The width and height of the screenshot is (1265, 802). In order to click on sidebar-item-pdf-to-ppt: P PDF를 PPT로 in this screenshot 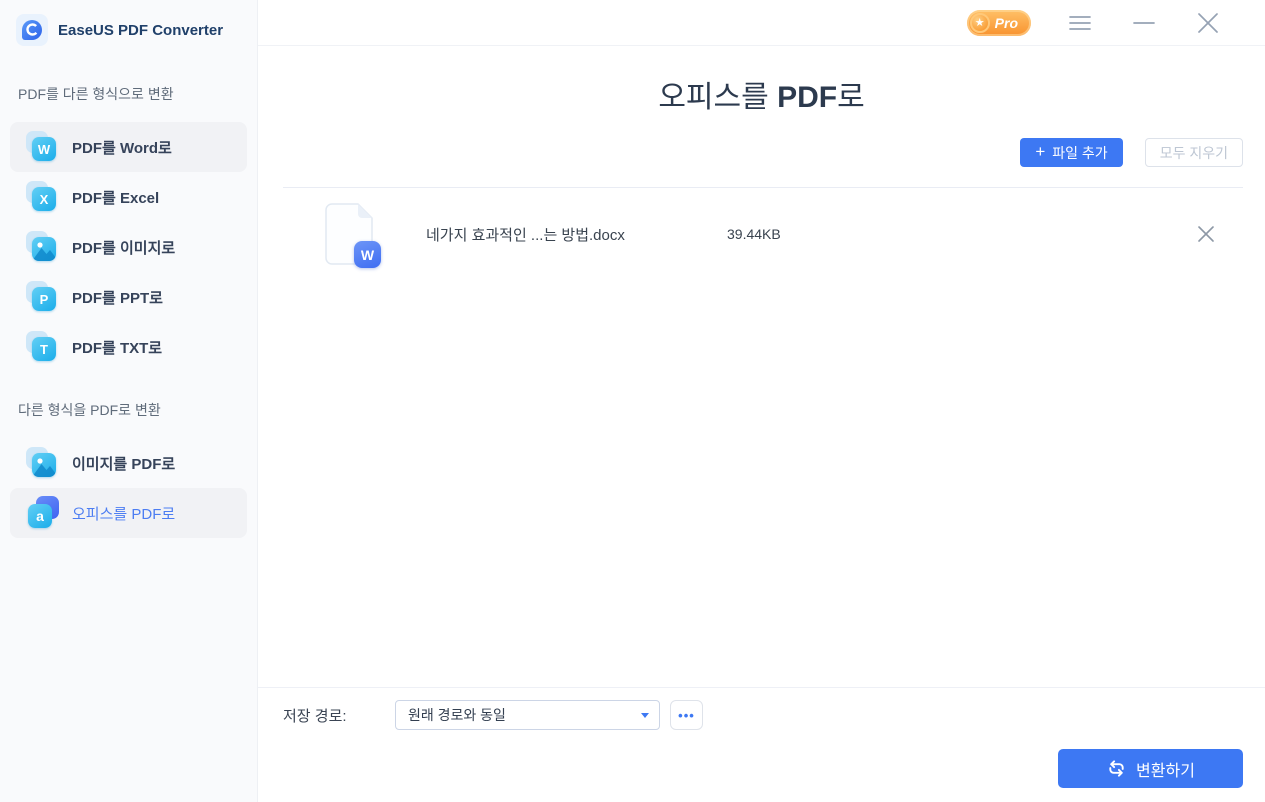, I will do `click(128, 297)`.